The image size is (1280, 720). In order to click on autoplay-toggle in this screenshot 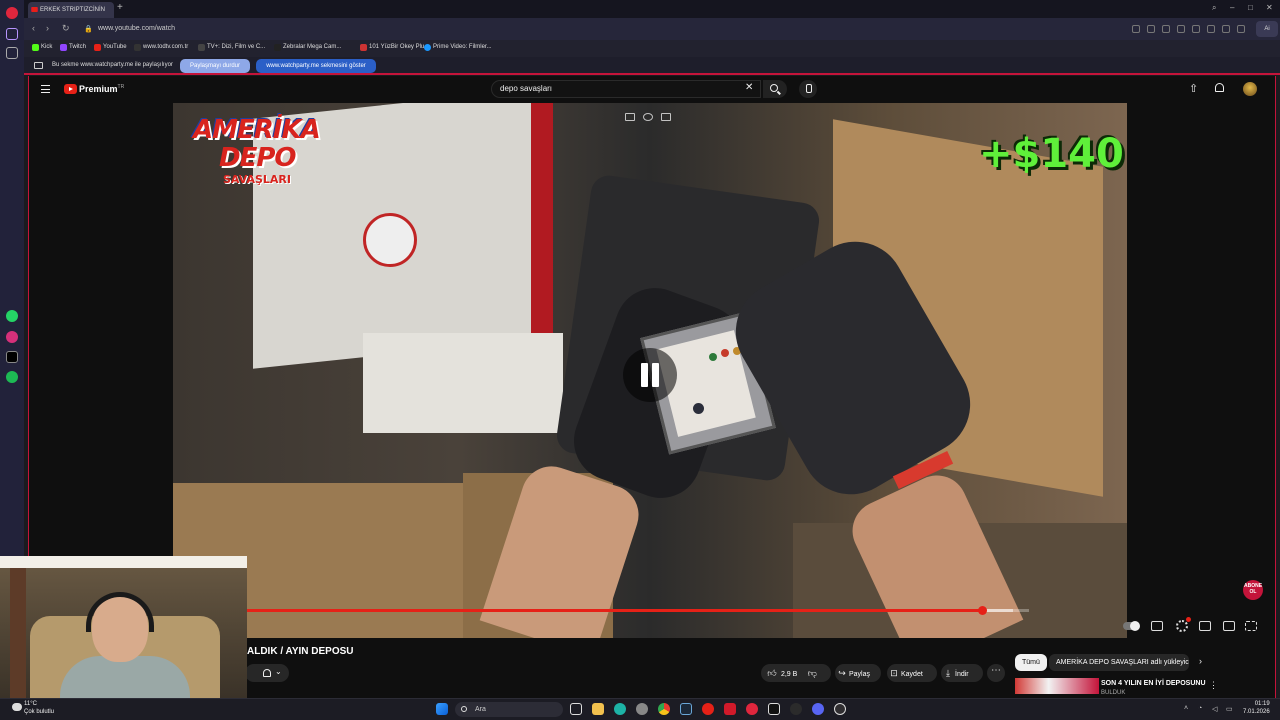, I will do `click(1131, 626)`.